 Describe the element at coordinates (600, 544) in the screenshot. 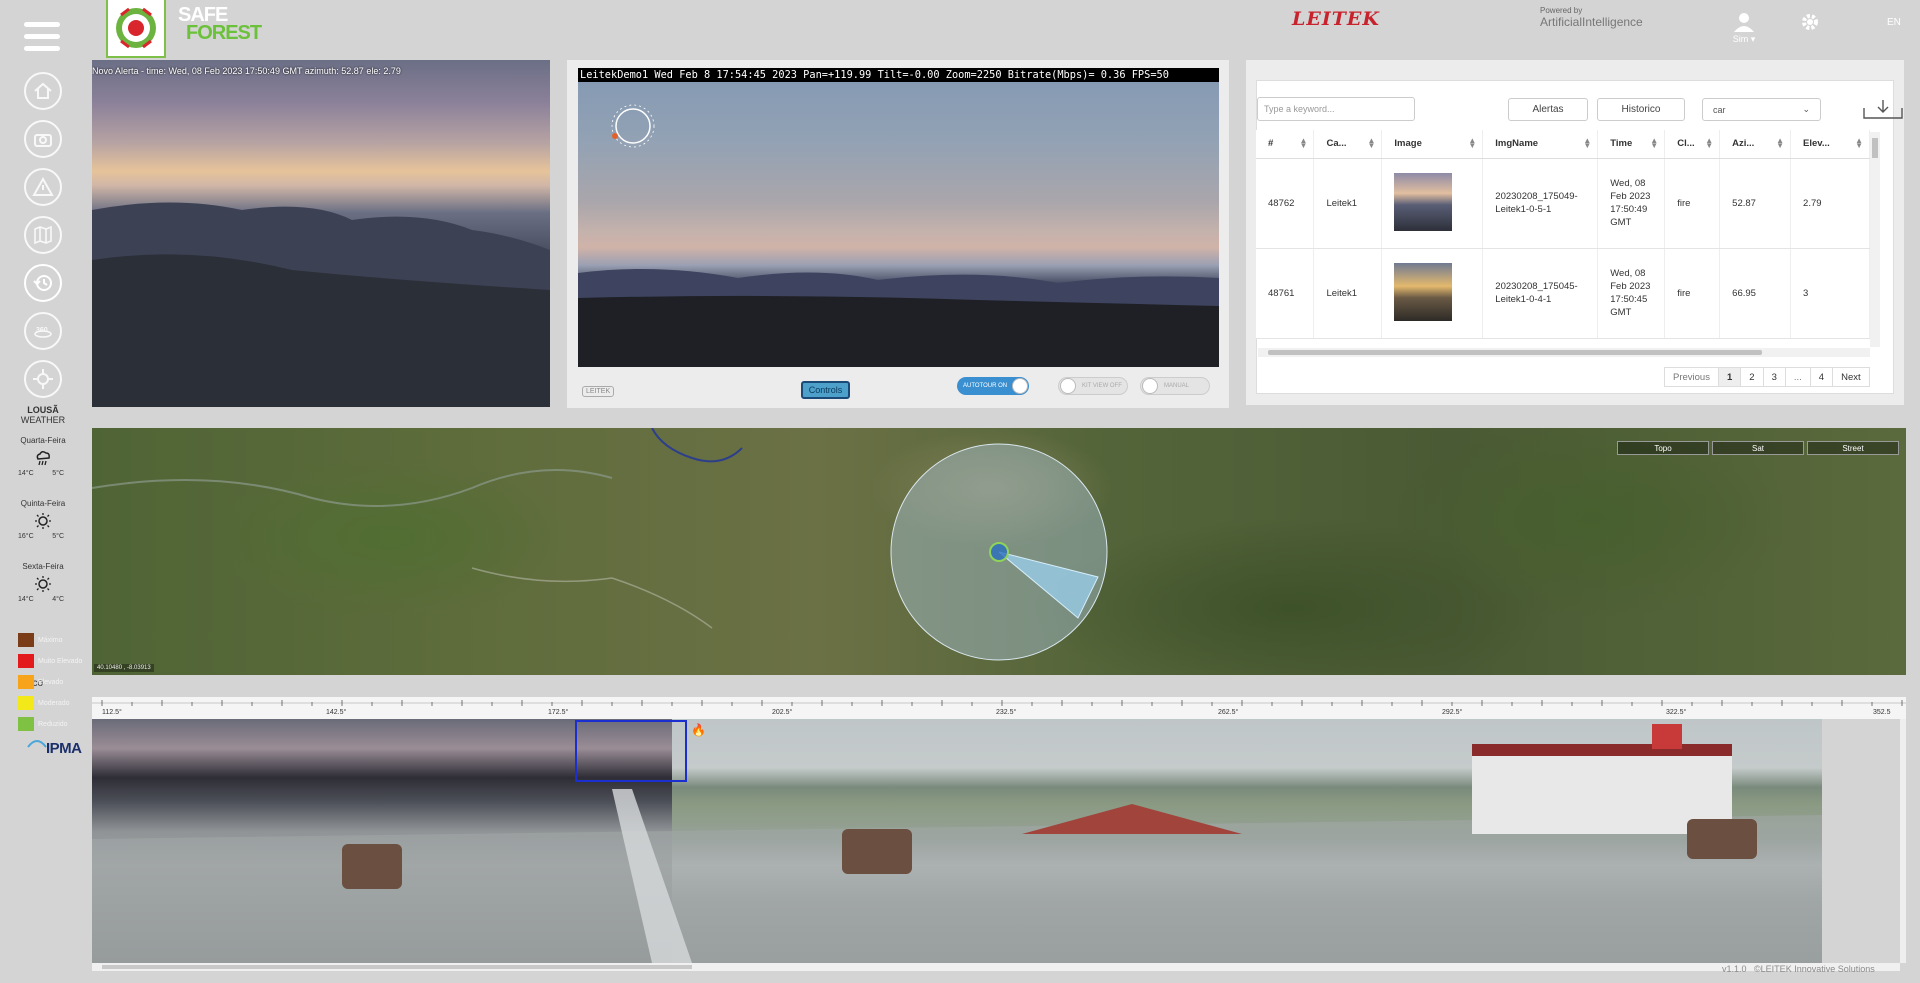

I see `map-overlay` at that location.